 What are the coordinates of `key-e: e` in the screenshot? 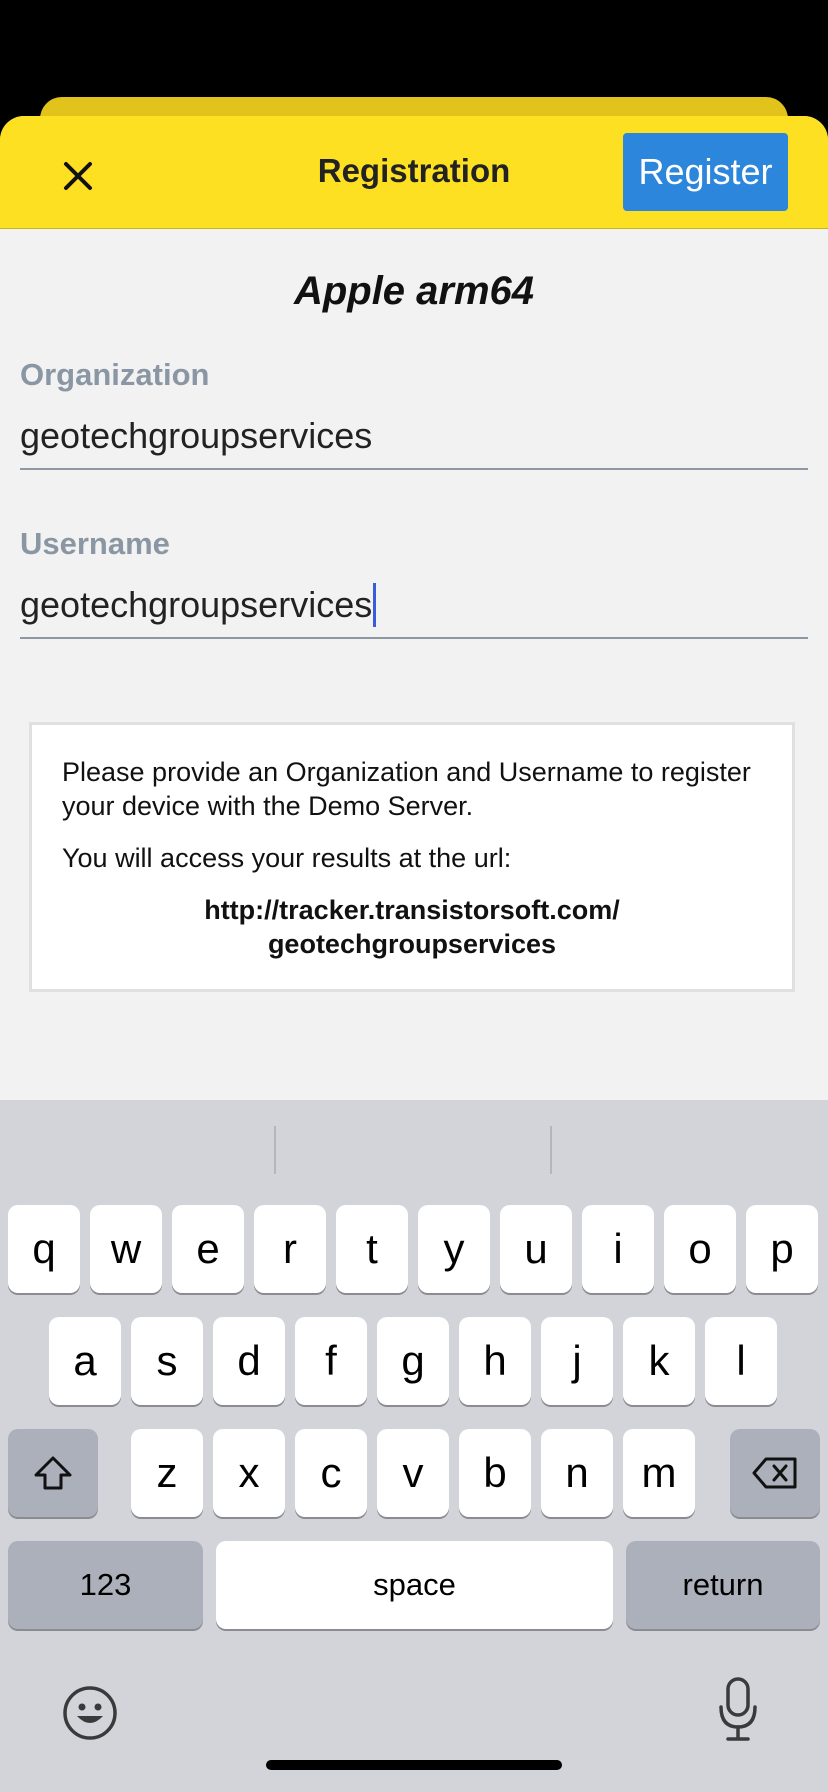 It's located at (208, 1249).